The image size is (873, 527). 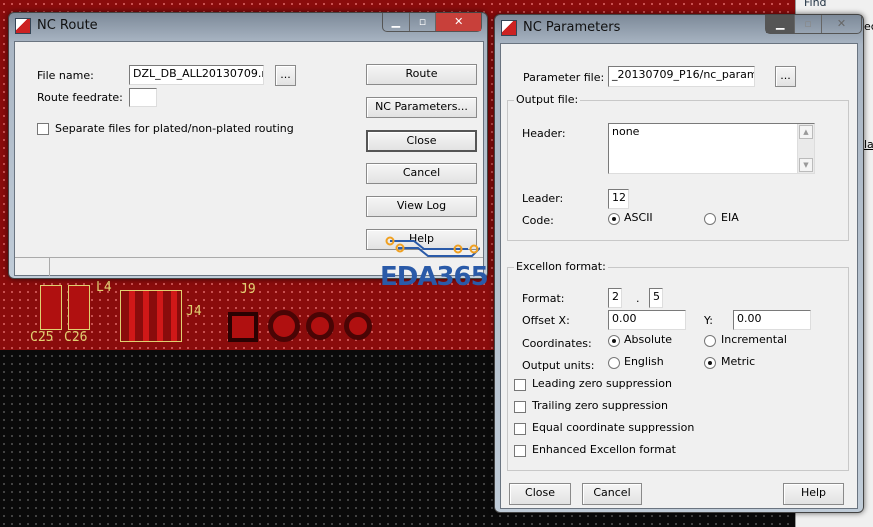 I want to click on window-title: NC Parameters, so click(x=572, y=27).